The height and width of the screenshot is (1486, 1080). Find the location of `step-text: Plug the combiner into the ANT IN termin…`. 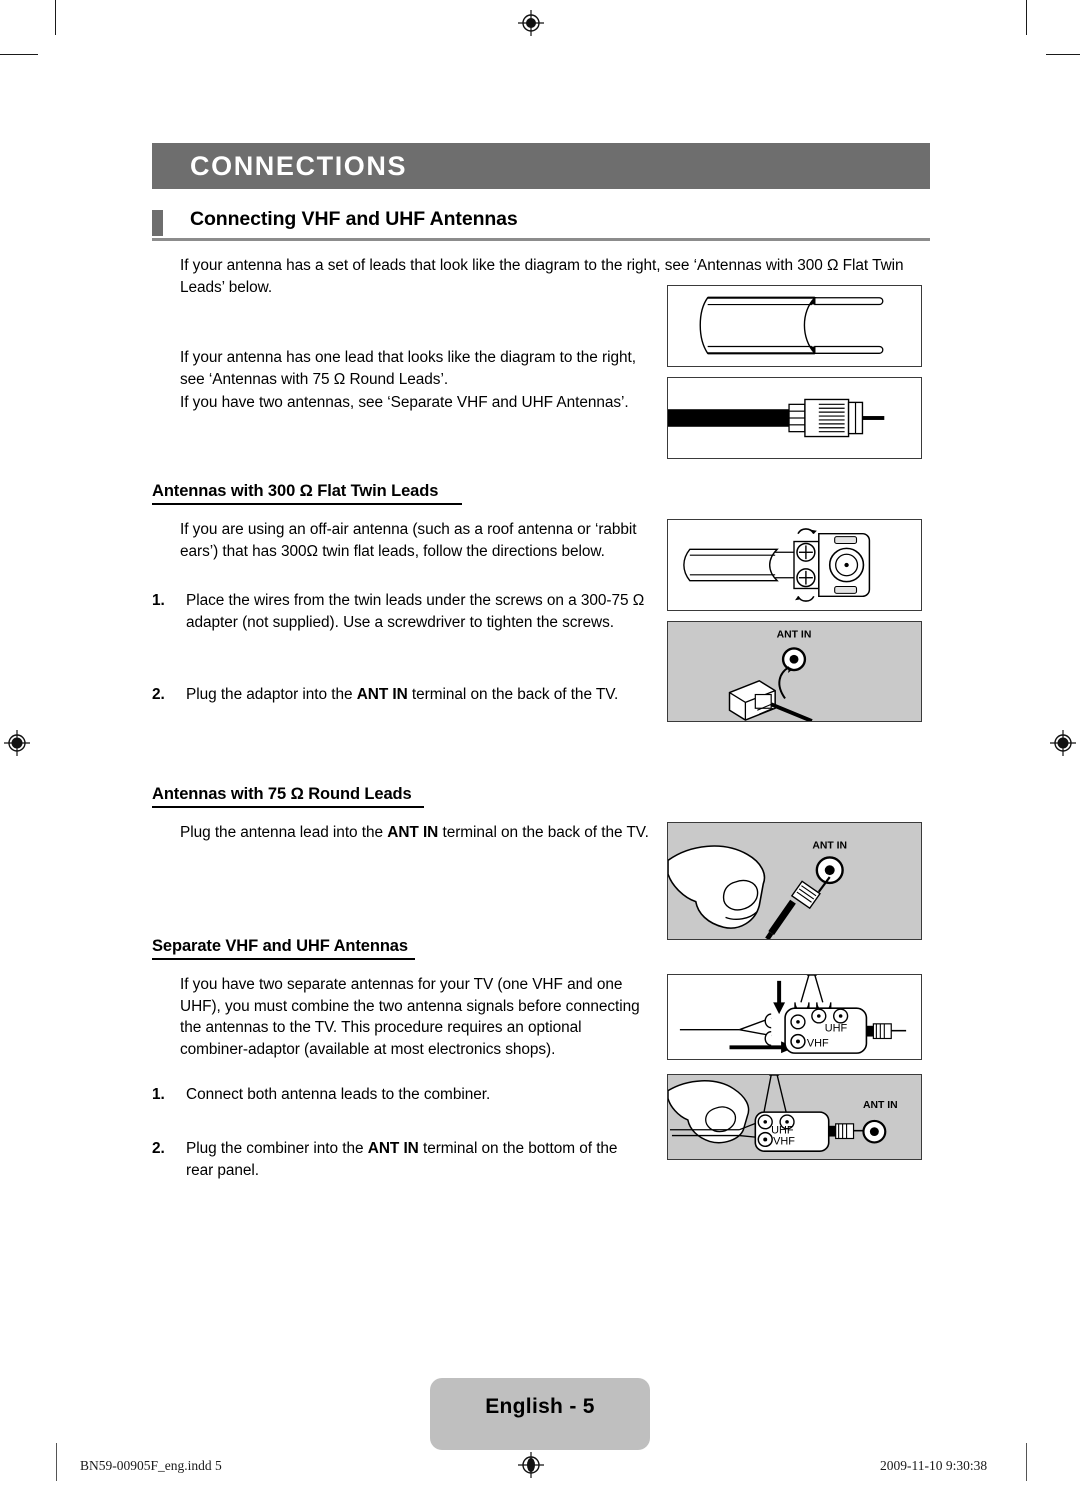

step-text: Plug the combiner into the ANT IN termin… is located at coordinates (402, 1159).